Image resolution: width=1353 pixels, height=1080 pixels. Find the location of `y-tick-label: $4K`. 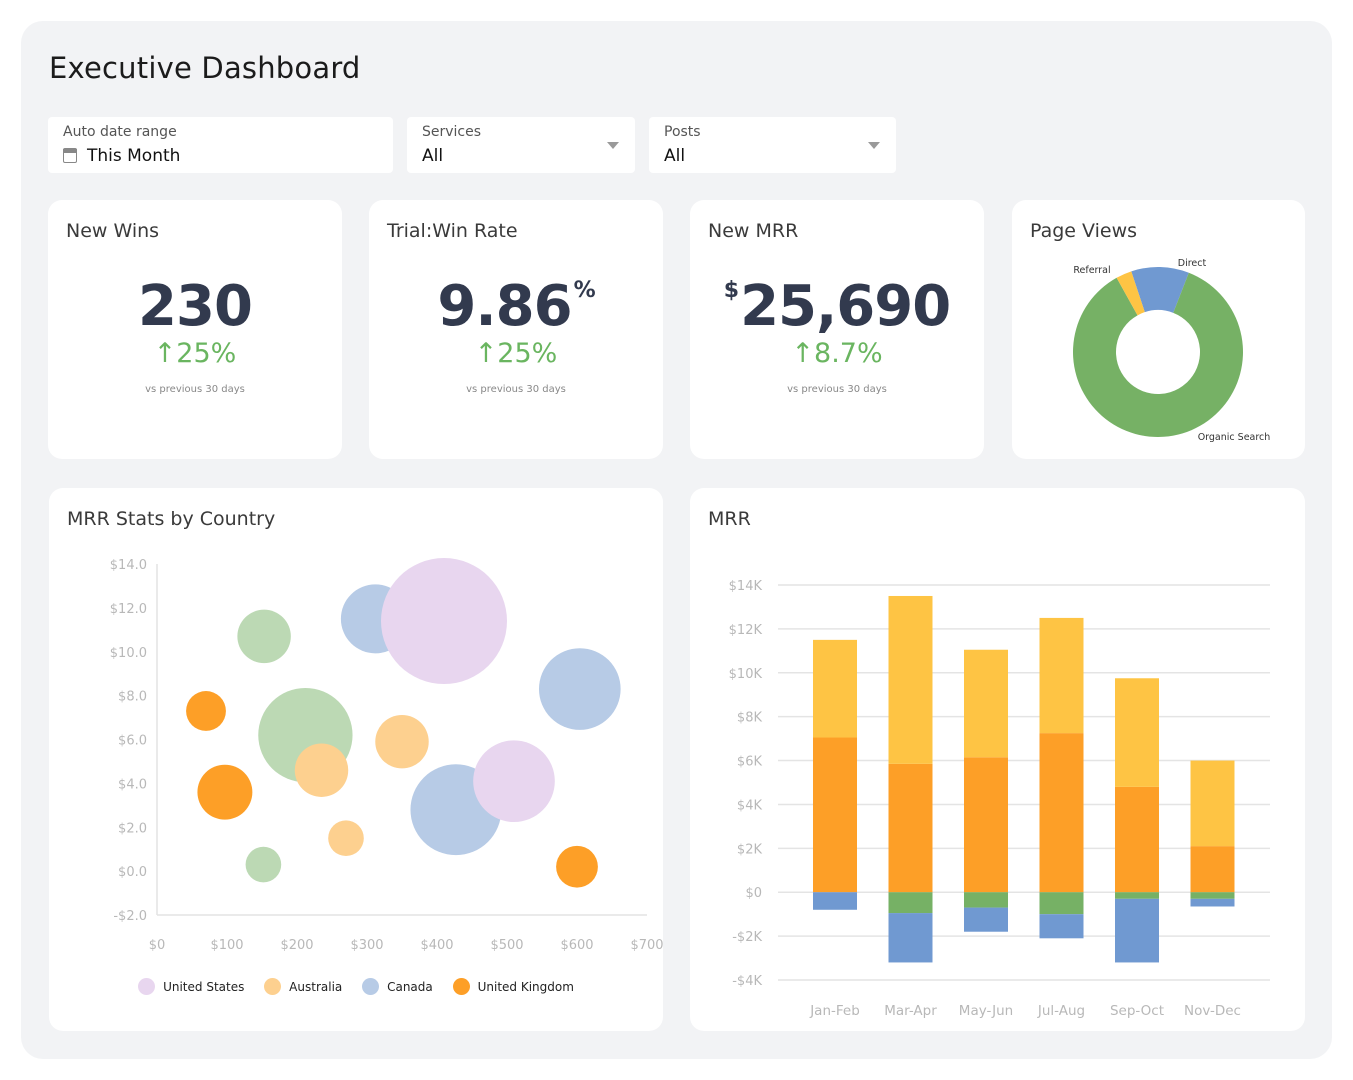

y-tick-label: $4K is located at coordinates (750, 805).